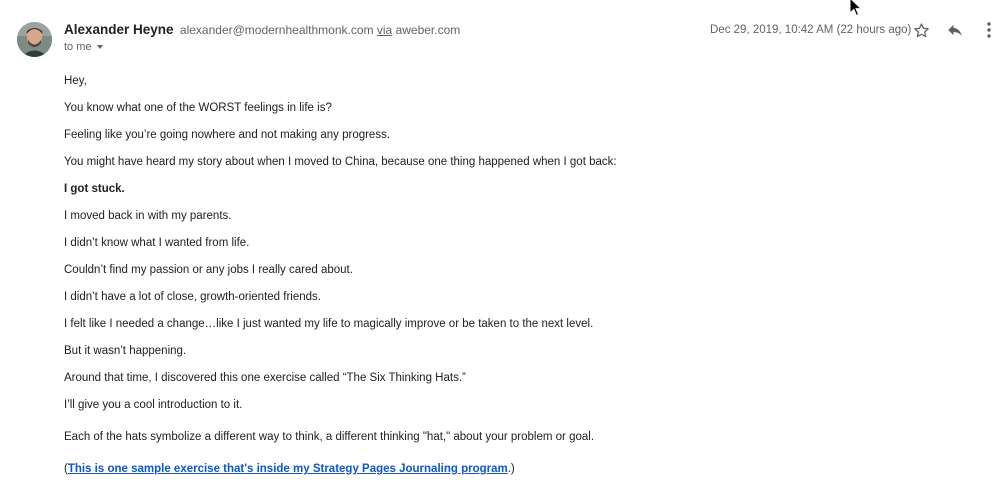 This screenshot has width=1003, height=486. I want to click on sender-avatar, so click(34, 39).